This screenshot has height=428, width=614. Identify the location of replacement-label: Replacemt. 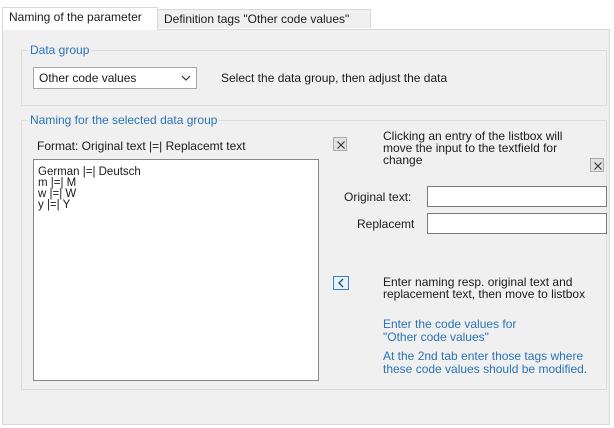
(386, 224).